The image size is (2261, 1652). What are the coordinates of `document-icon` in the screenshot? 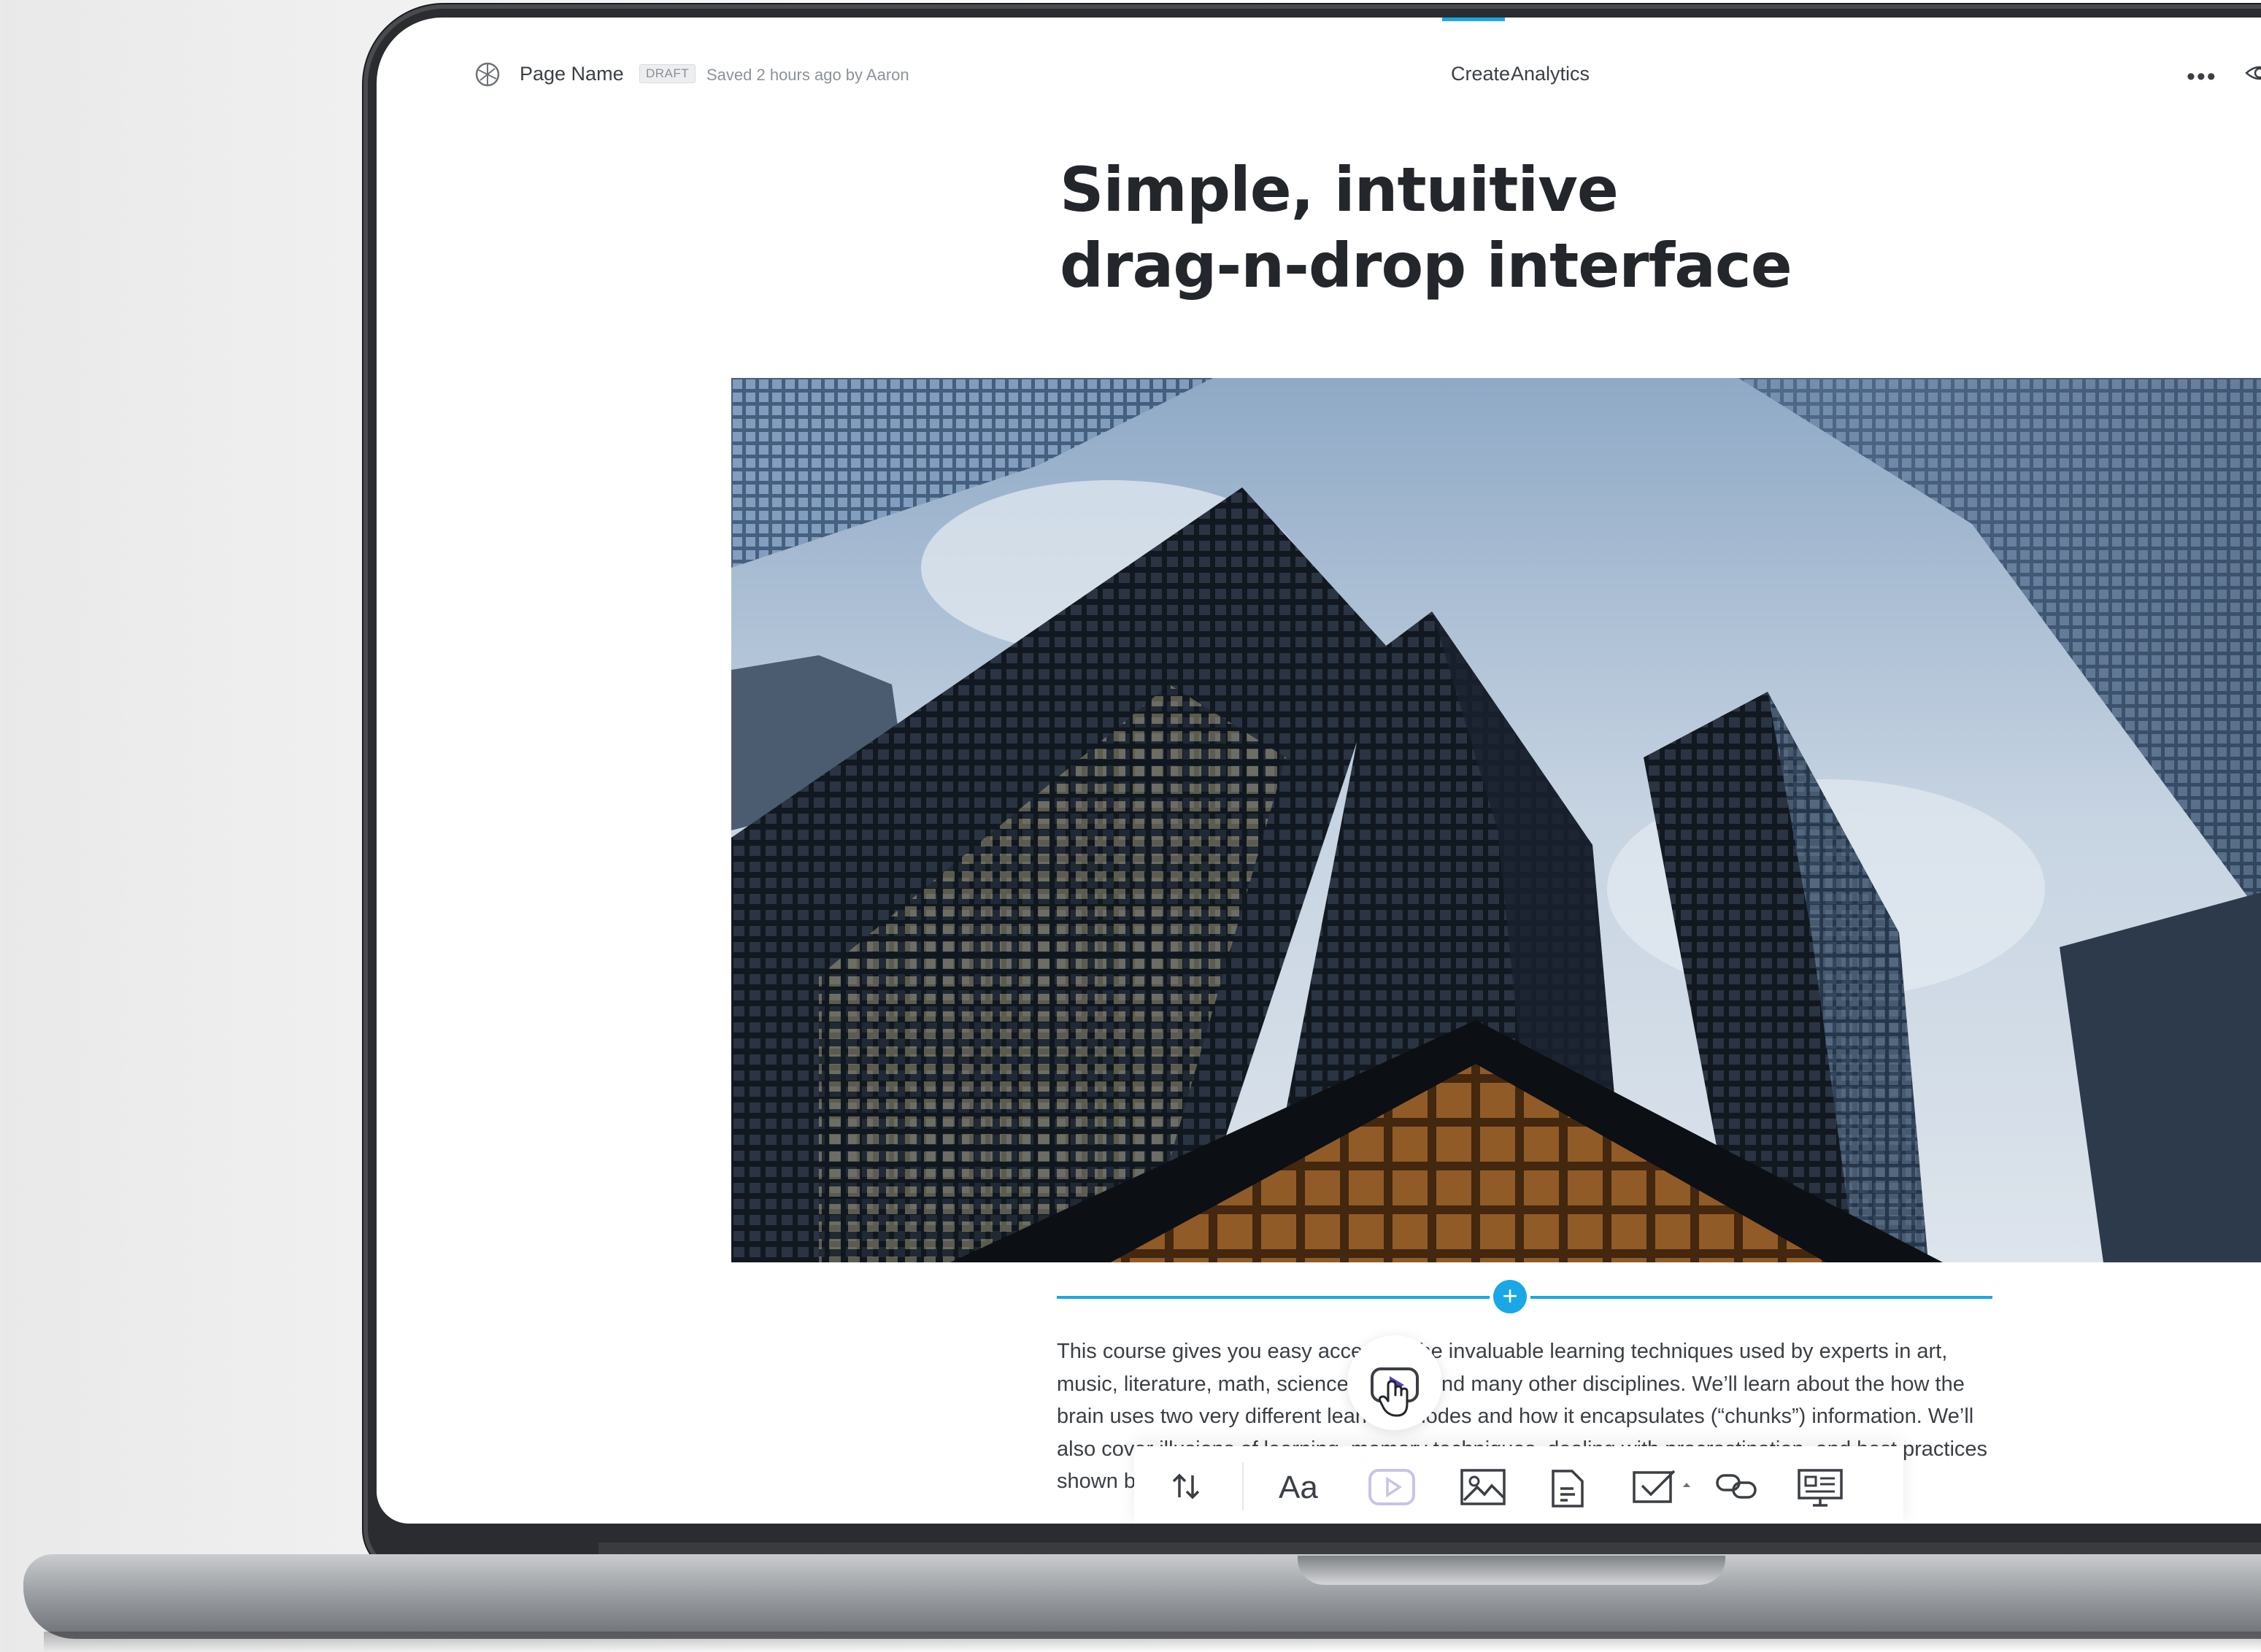 It's located at (1567, 1488).